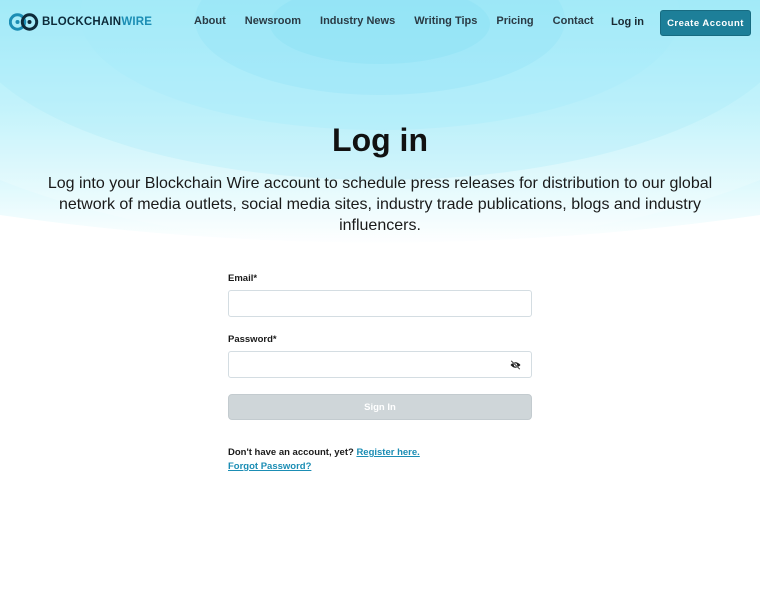 This screenshot has height=600, width=760. Describe the element at coordinates (357, 21) in the screenshot. I see `nav-industry-news: Industry News` at that location.